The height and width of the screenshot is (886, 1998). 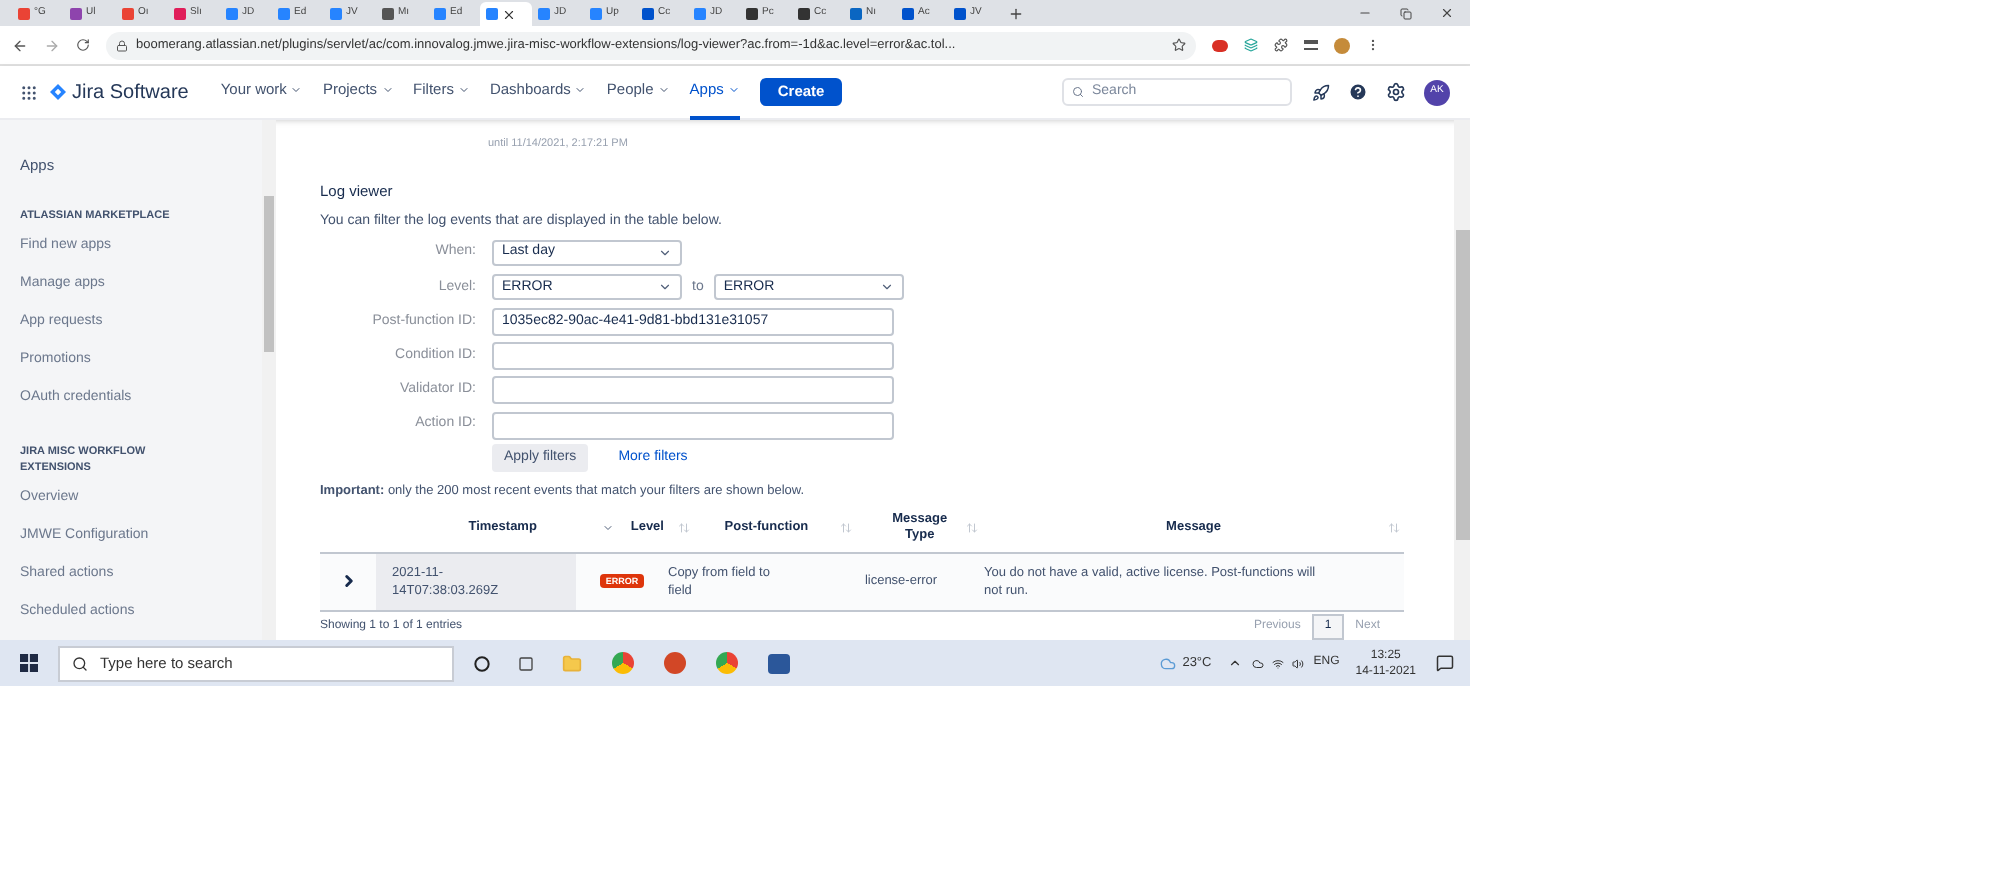 I want to click on notification-icon, so click(x=1445, y=663).